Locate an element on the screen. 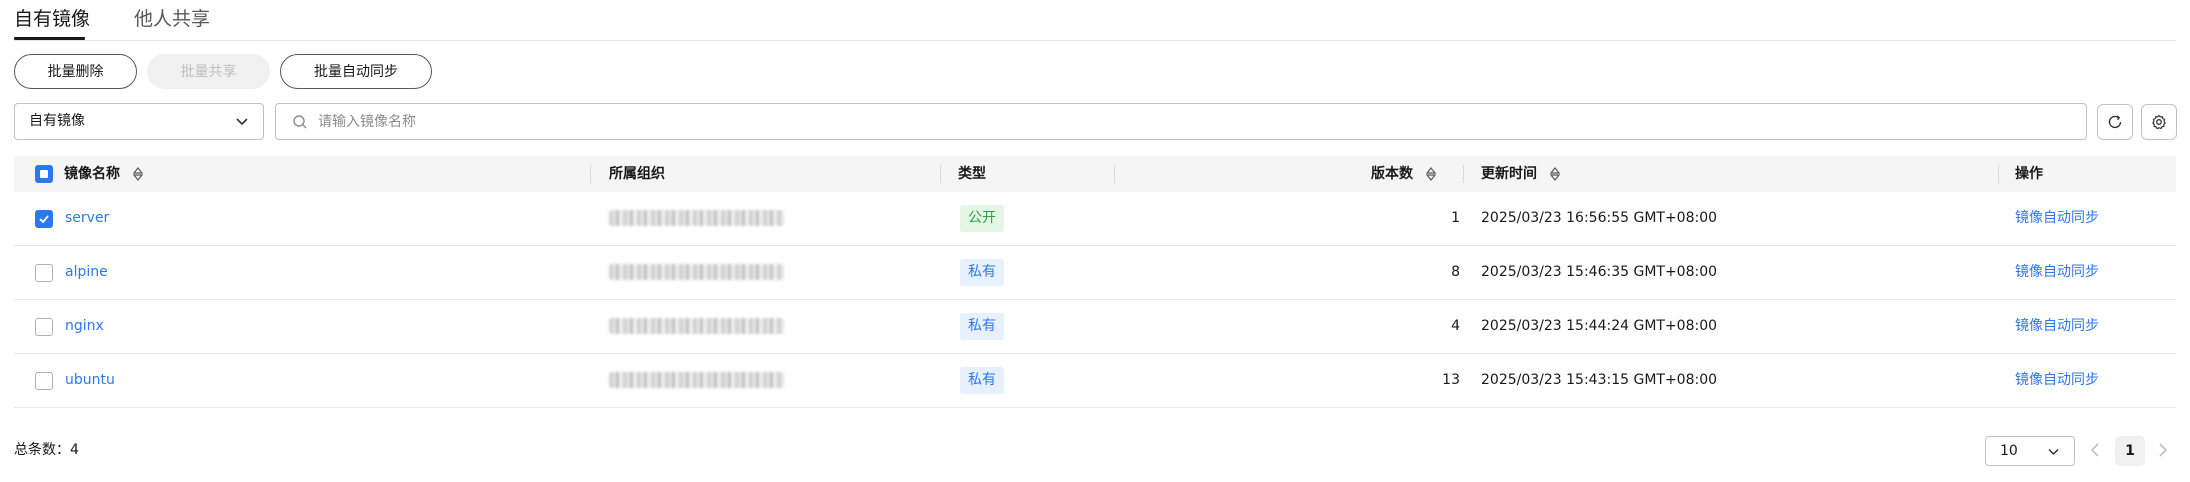 Image resolution: width=2190 pixels, height=482 pixels. updated-time: 2025/03/23 15:46:35 GMT+08:00 is located at coordinates (1599, 272).